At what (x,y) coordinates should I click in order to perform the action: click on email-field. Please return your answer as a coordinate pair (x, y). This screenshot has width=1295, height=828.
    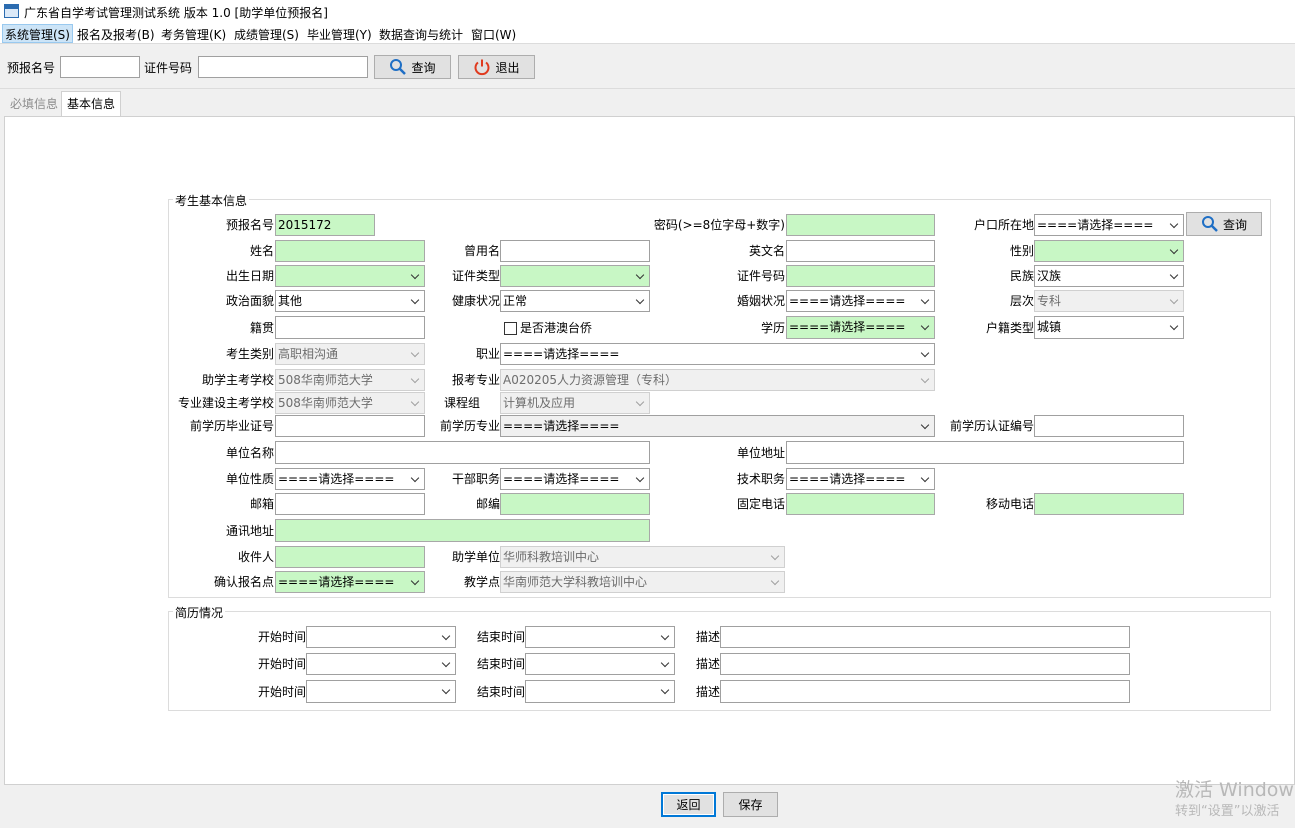
    Looking at the image, I should click on (350, 504).